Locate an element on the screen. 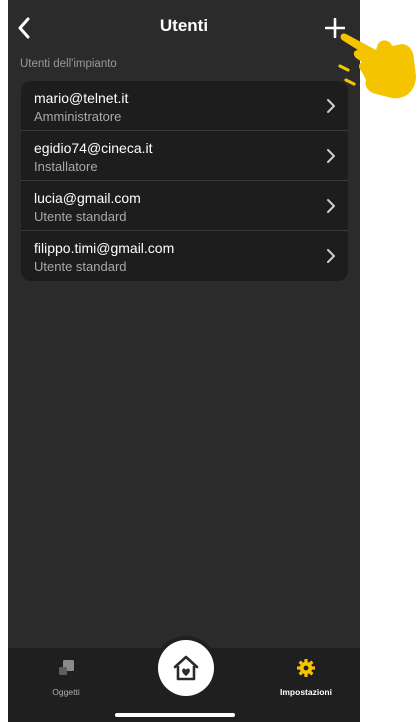 The image size is (420, 722). gear-icon is located at coordinates (306, 668).